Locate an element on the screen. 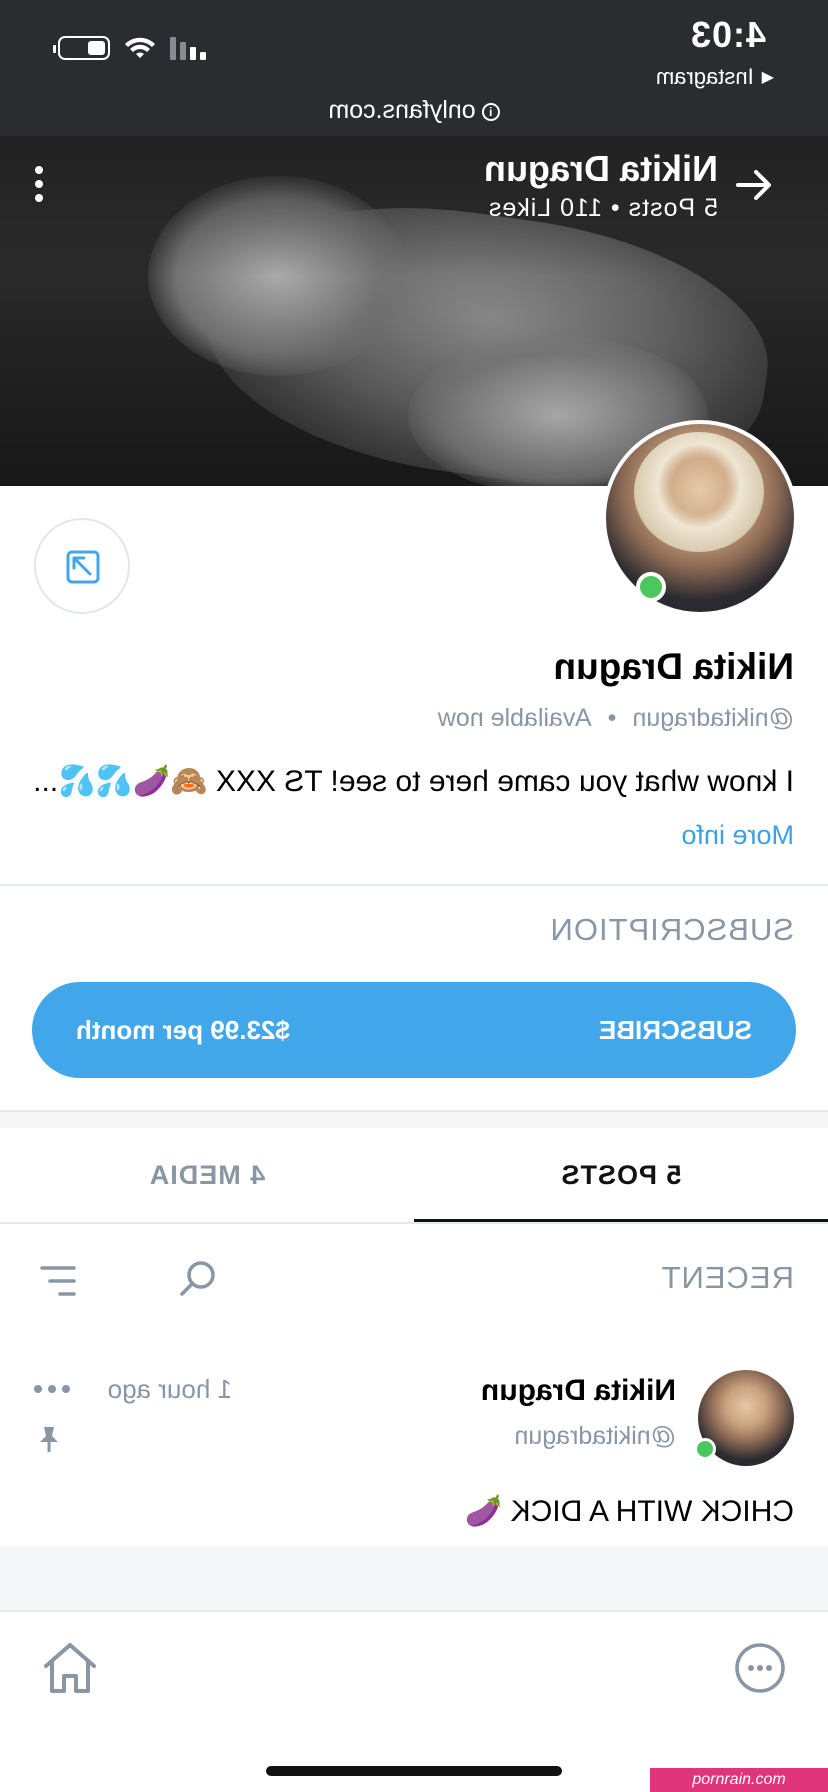 The width and height of the screenshot is (828, 1792). tab-posts: 5 POSTS is located at coordinates (621, 1175).